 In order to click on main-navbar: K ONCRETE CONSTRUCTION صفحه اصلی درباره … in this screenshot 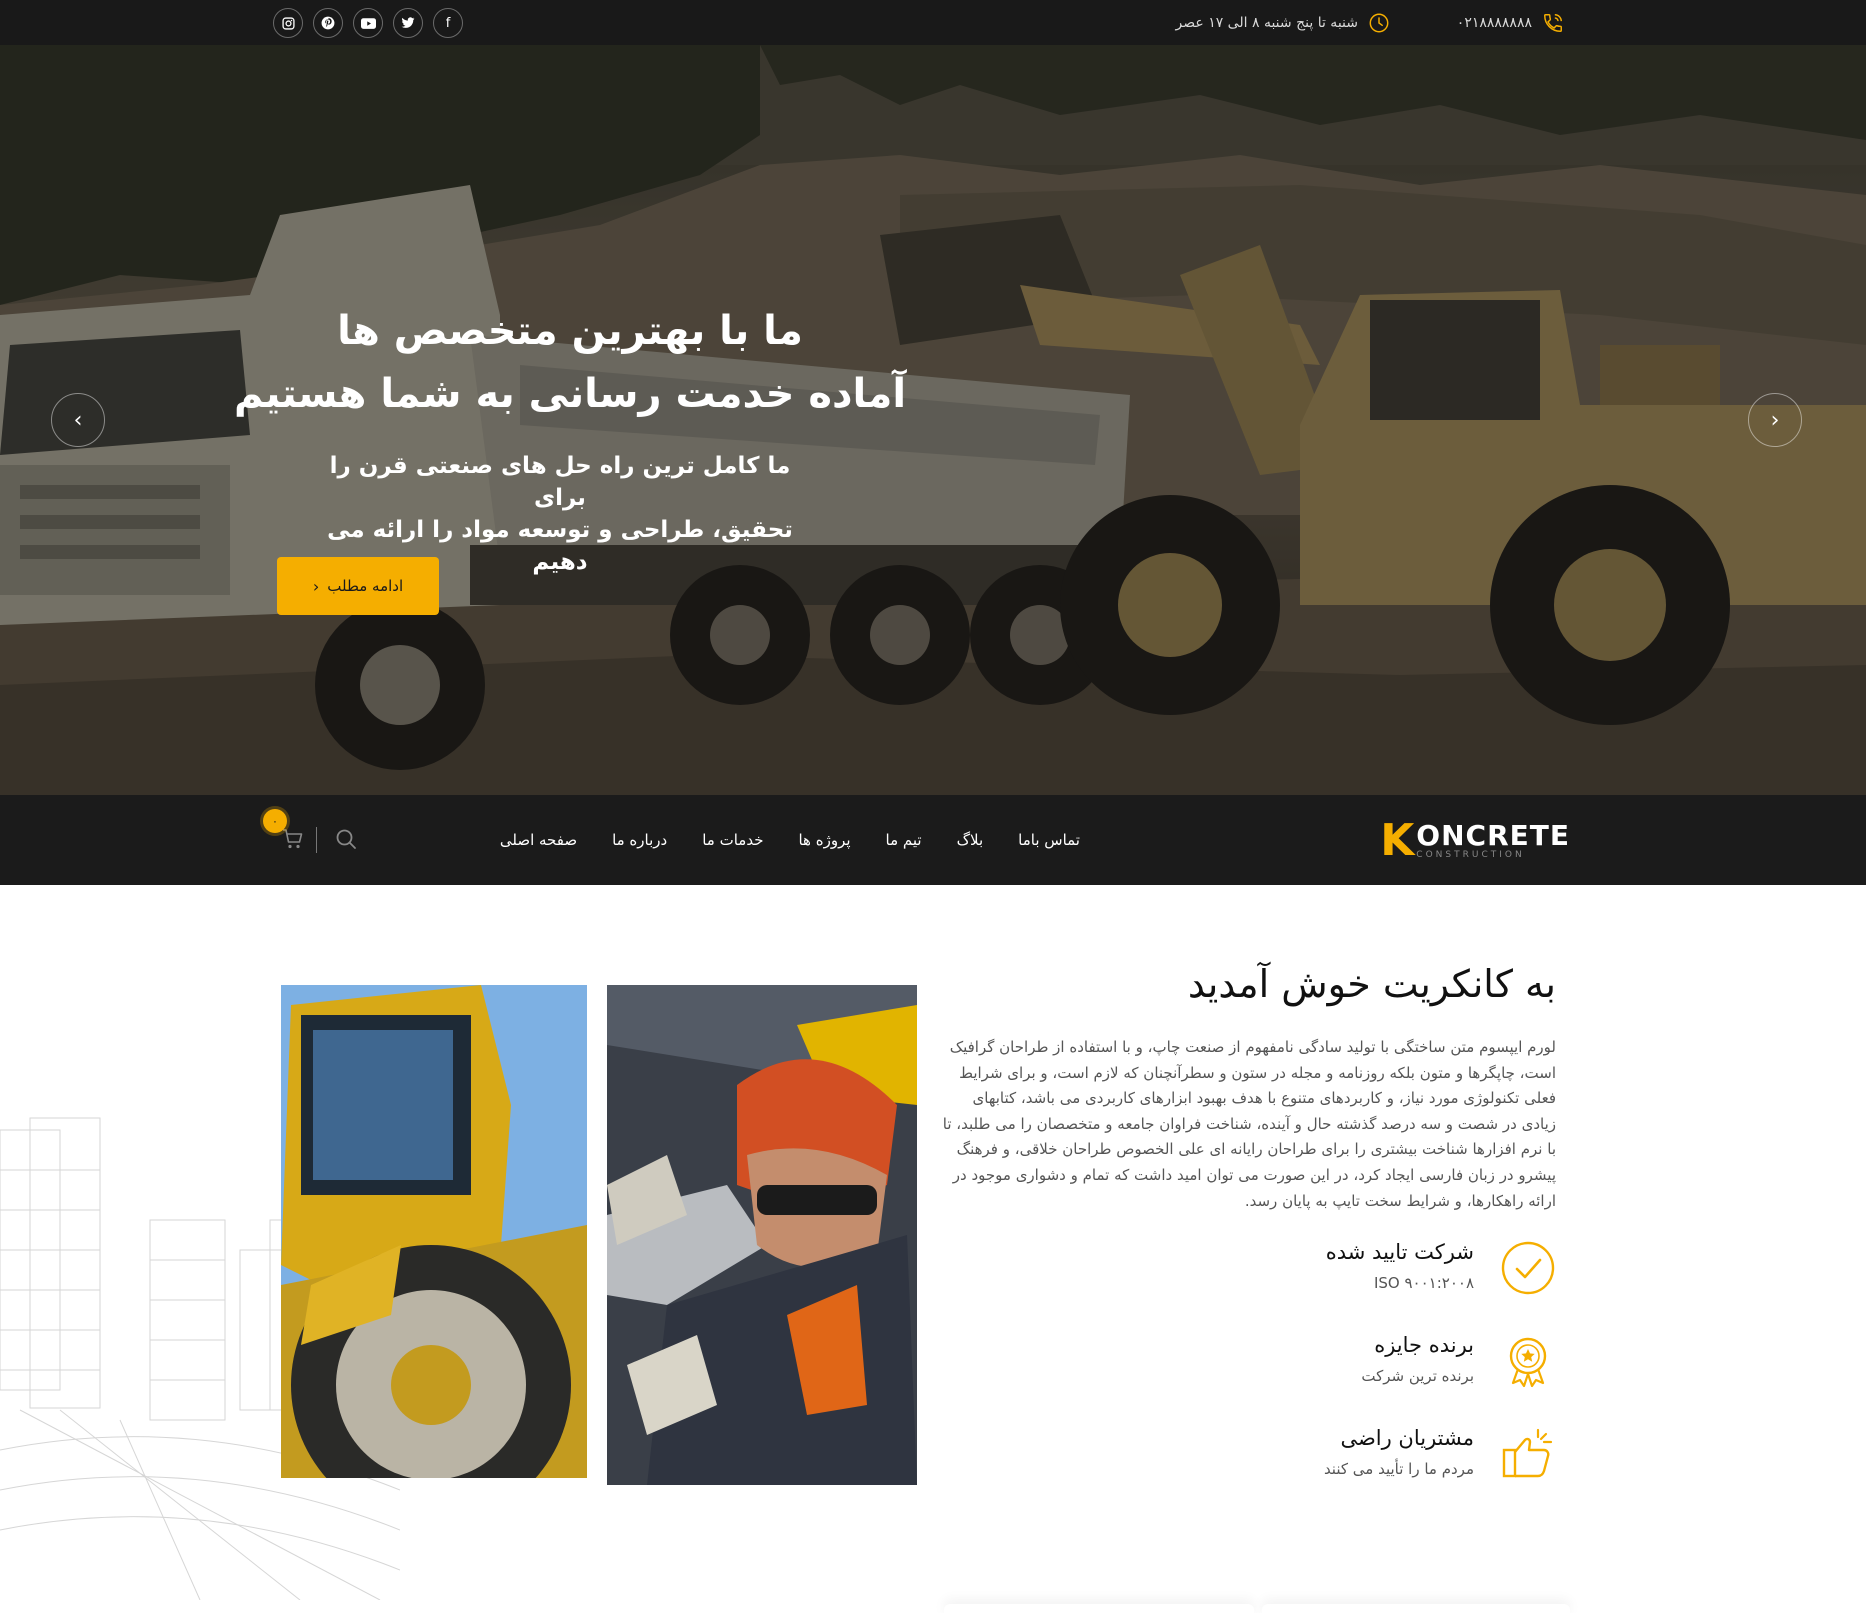, I will do `click(933, 840)`.